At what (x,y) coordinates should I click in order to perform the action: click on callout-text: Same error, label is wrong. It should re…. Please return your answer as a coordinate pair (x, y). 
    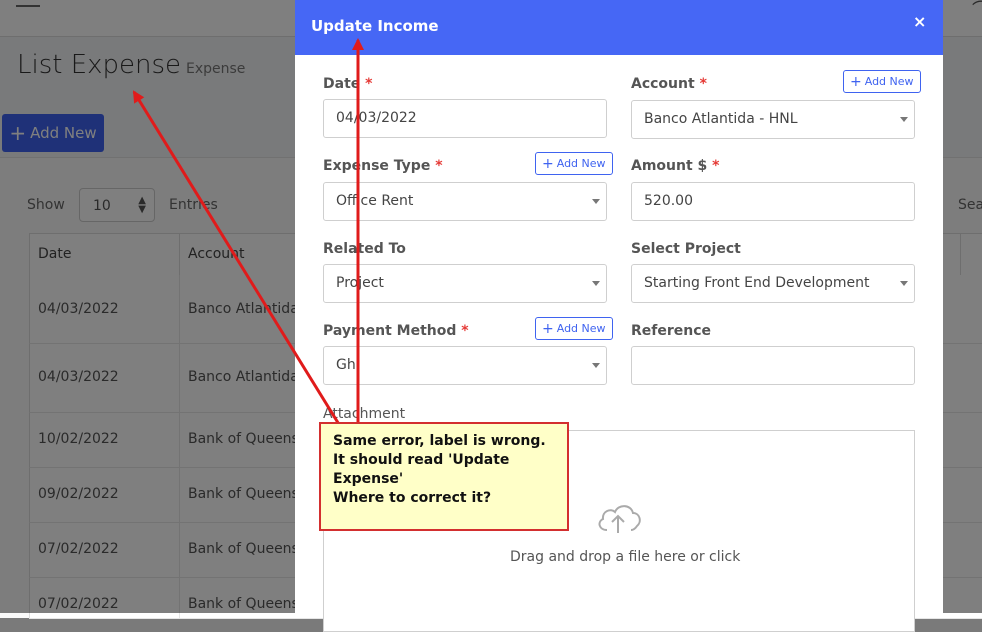
    Looking at the image, I should click on (439, 469).